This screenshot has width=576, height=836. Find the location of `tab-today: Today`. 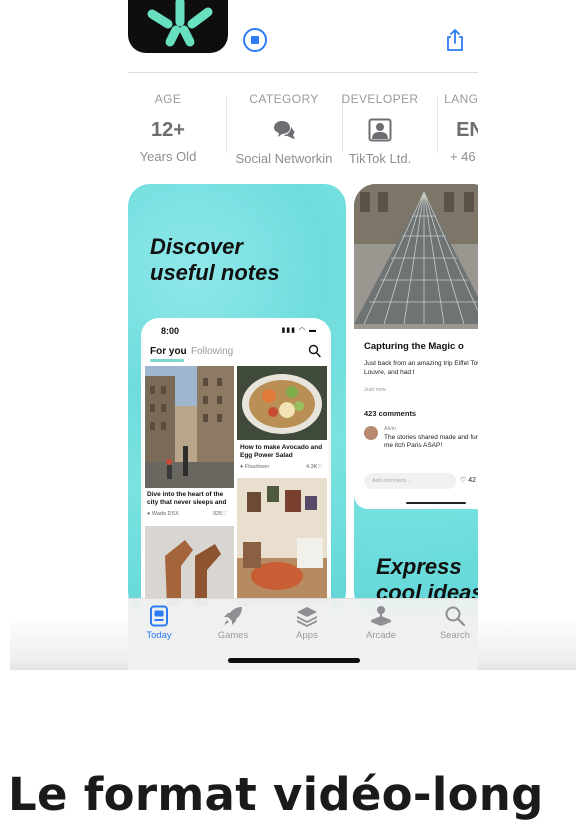

tab-today: Today is located at coordinates (159, 623).